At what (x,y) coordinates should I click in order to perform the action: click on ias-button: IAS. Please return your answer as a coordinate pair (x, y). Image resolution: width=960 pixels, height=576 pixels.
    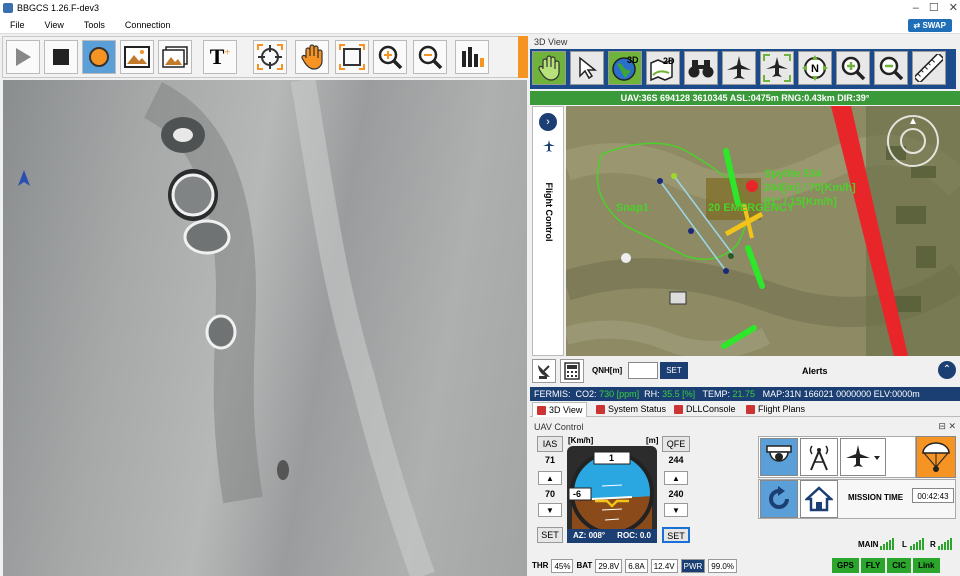
    Looking at the image, I should click on (550, 444).